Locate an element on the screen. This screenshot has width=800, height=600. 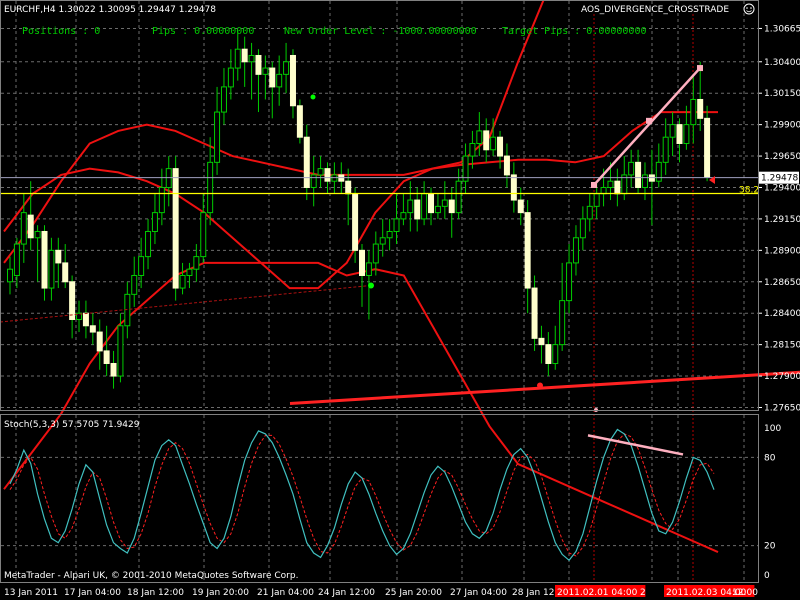
time-axis-label: 21 Jan 04:00 is located at coordinates (285, 593).